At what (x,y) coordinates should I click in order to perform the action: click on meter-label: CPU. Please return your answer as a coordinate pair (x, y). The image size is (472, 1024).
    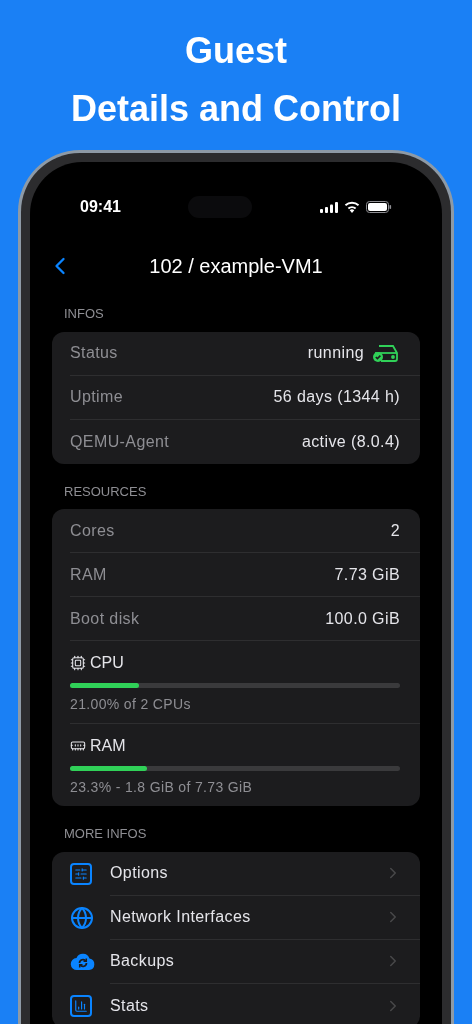
    Looking at the image, I should click on (107, 663).